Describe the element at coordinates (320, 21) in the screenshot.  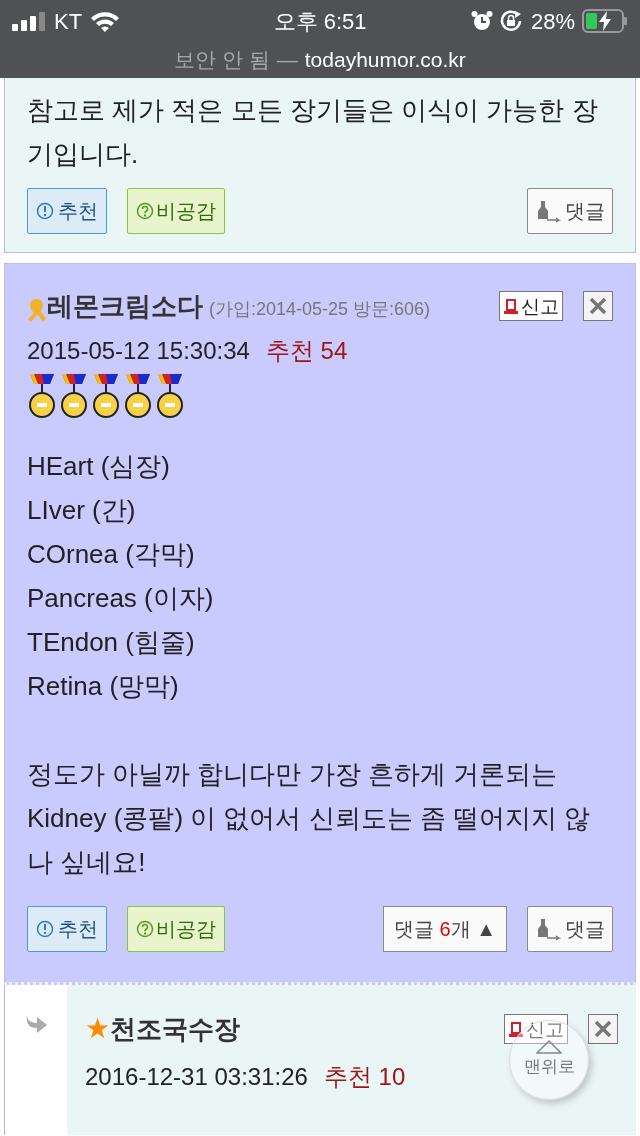
I see `clock-time: 오후 6:51` at that location.